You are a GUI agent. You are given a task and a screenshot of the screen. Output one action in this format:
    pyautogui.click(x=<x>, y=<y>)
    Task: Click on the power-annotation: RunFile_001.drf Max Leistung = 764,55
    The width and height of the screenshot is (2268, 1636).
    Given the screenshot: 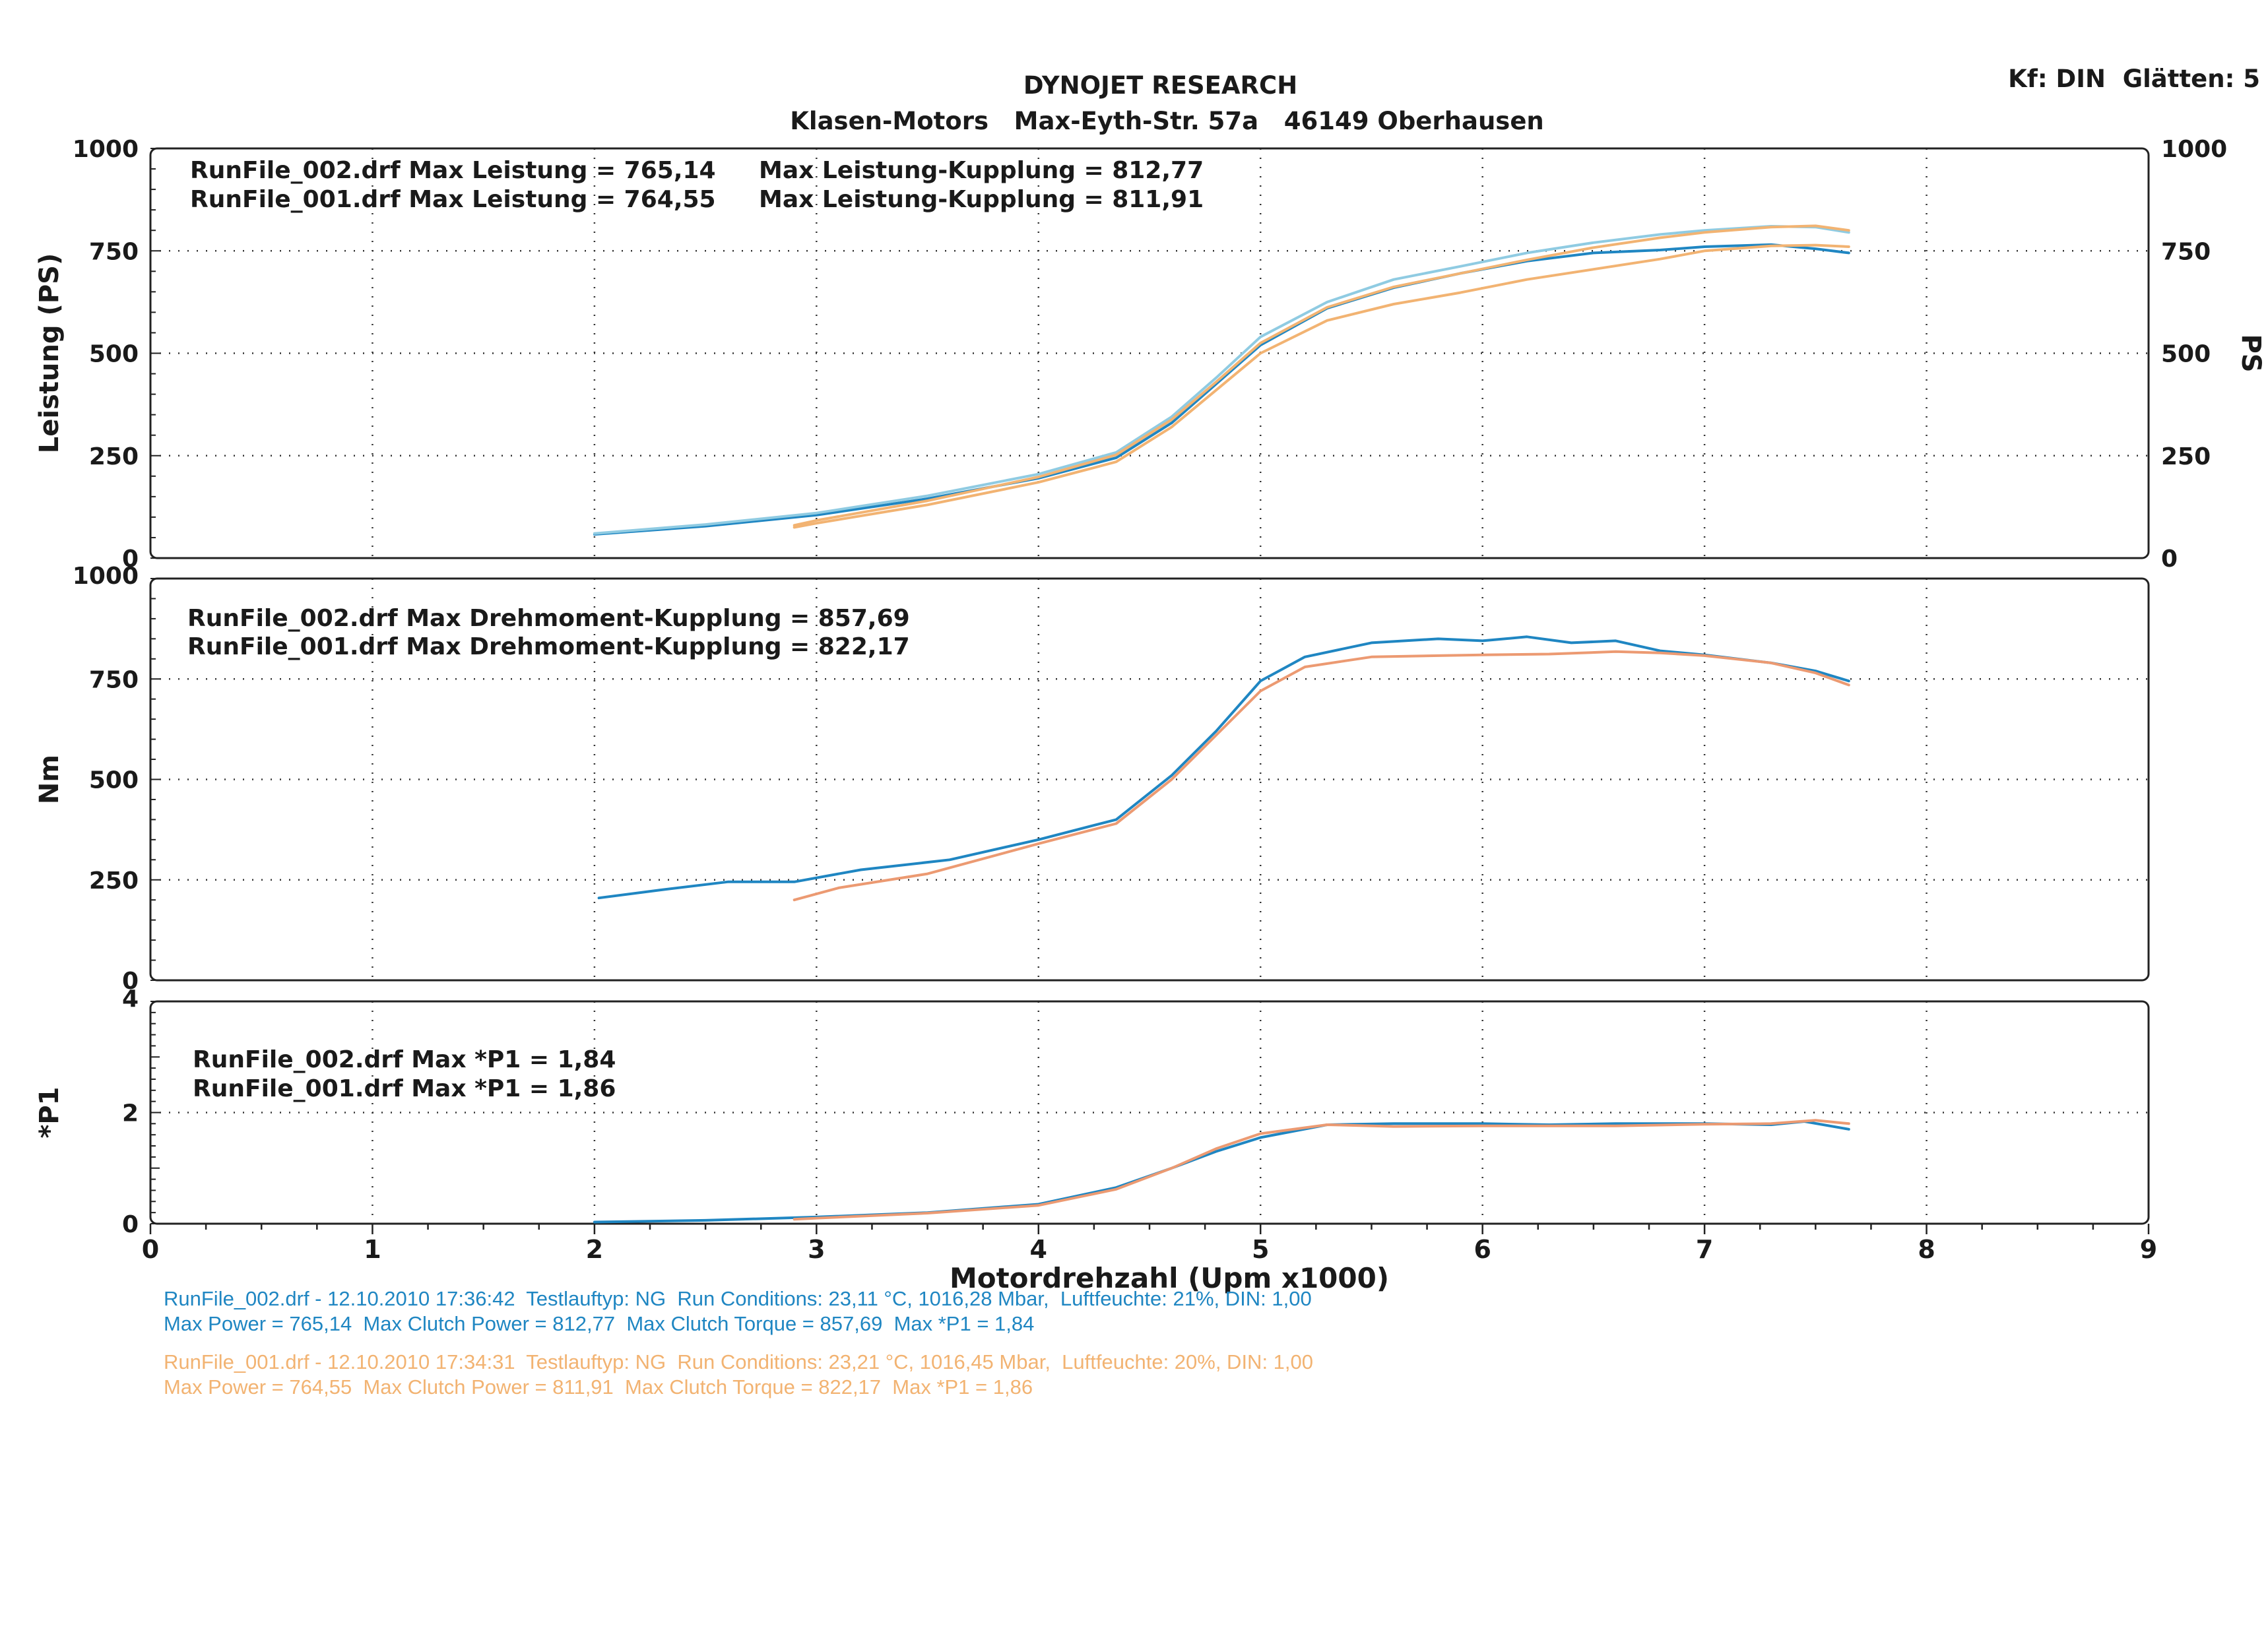 What is the action you would take?
    pyautogui.click(x=453, y=199)
    